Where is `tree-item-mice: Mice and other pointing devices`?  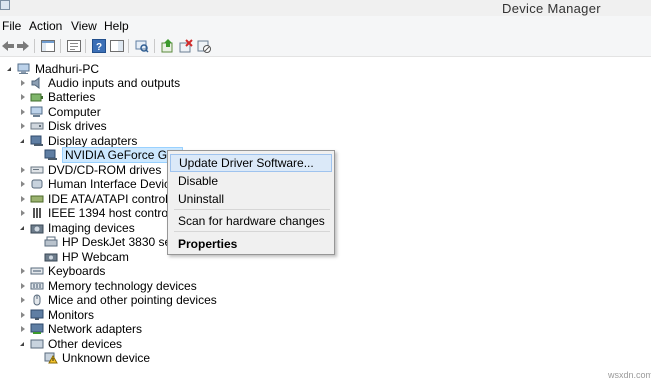 tree-item-mice: Mice and other pointing devices is located at coordinates (117, 300).